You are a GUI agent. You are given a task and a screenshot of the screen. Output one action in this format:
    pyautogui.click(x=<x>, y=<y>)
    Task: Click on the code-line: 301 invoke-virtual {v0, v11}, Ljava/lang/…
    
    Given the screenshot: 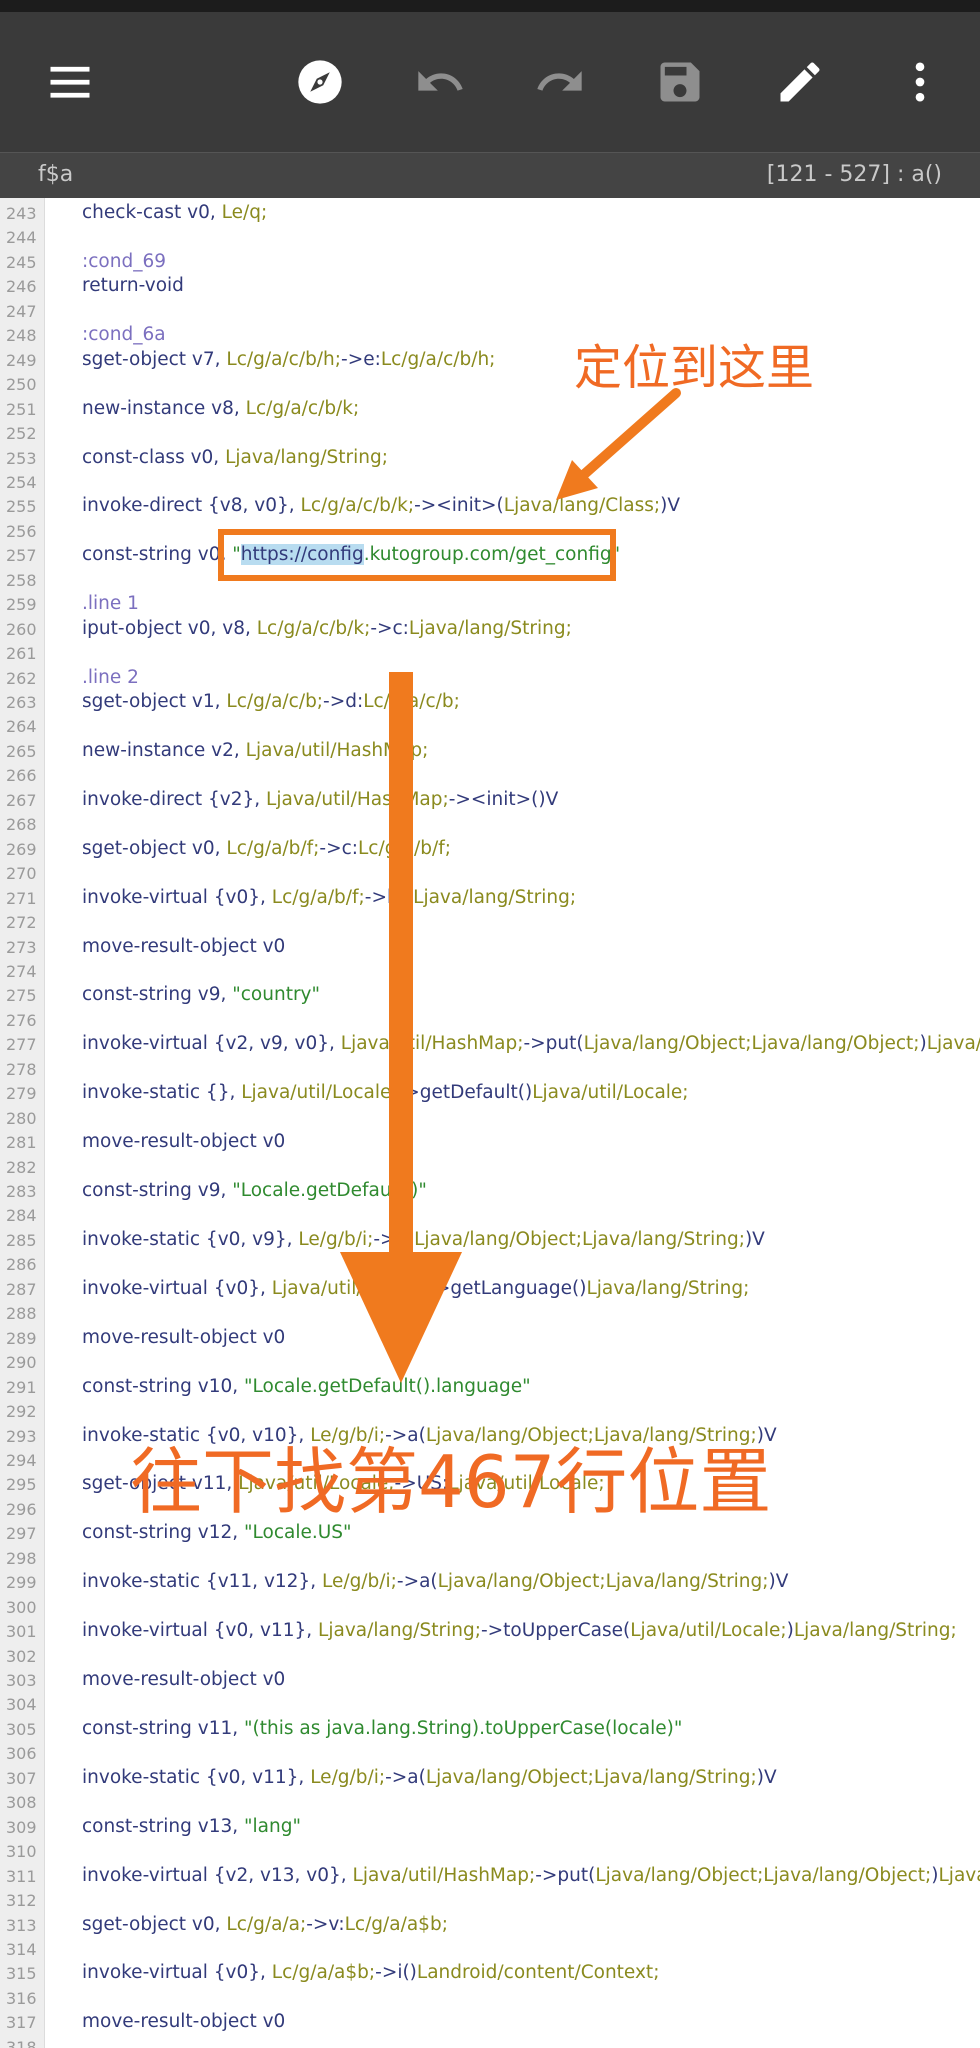 What is the action you would take?
    pyautogui.click(x=490, y=1632)
    